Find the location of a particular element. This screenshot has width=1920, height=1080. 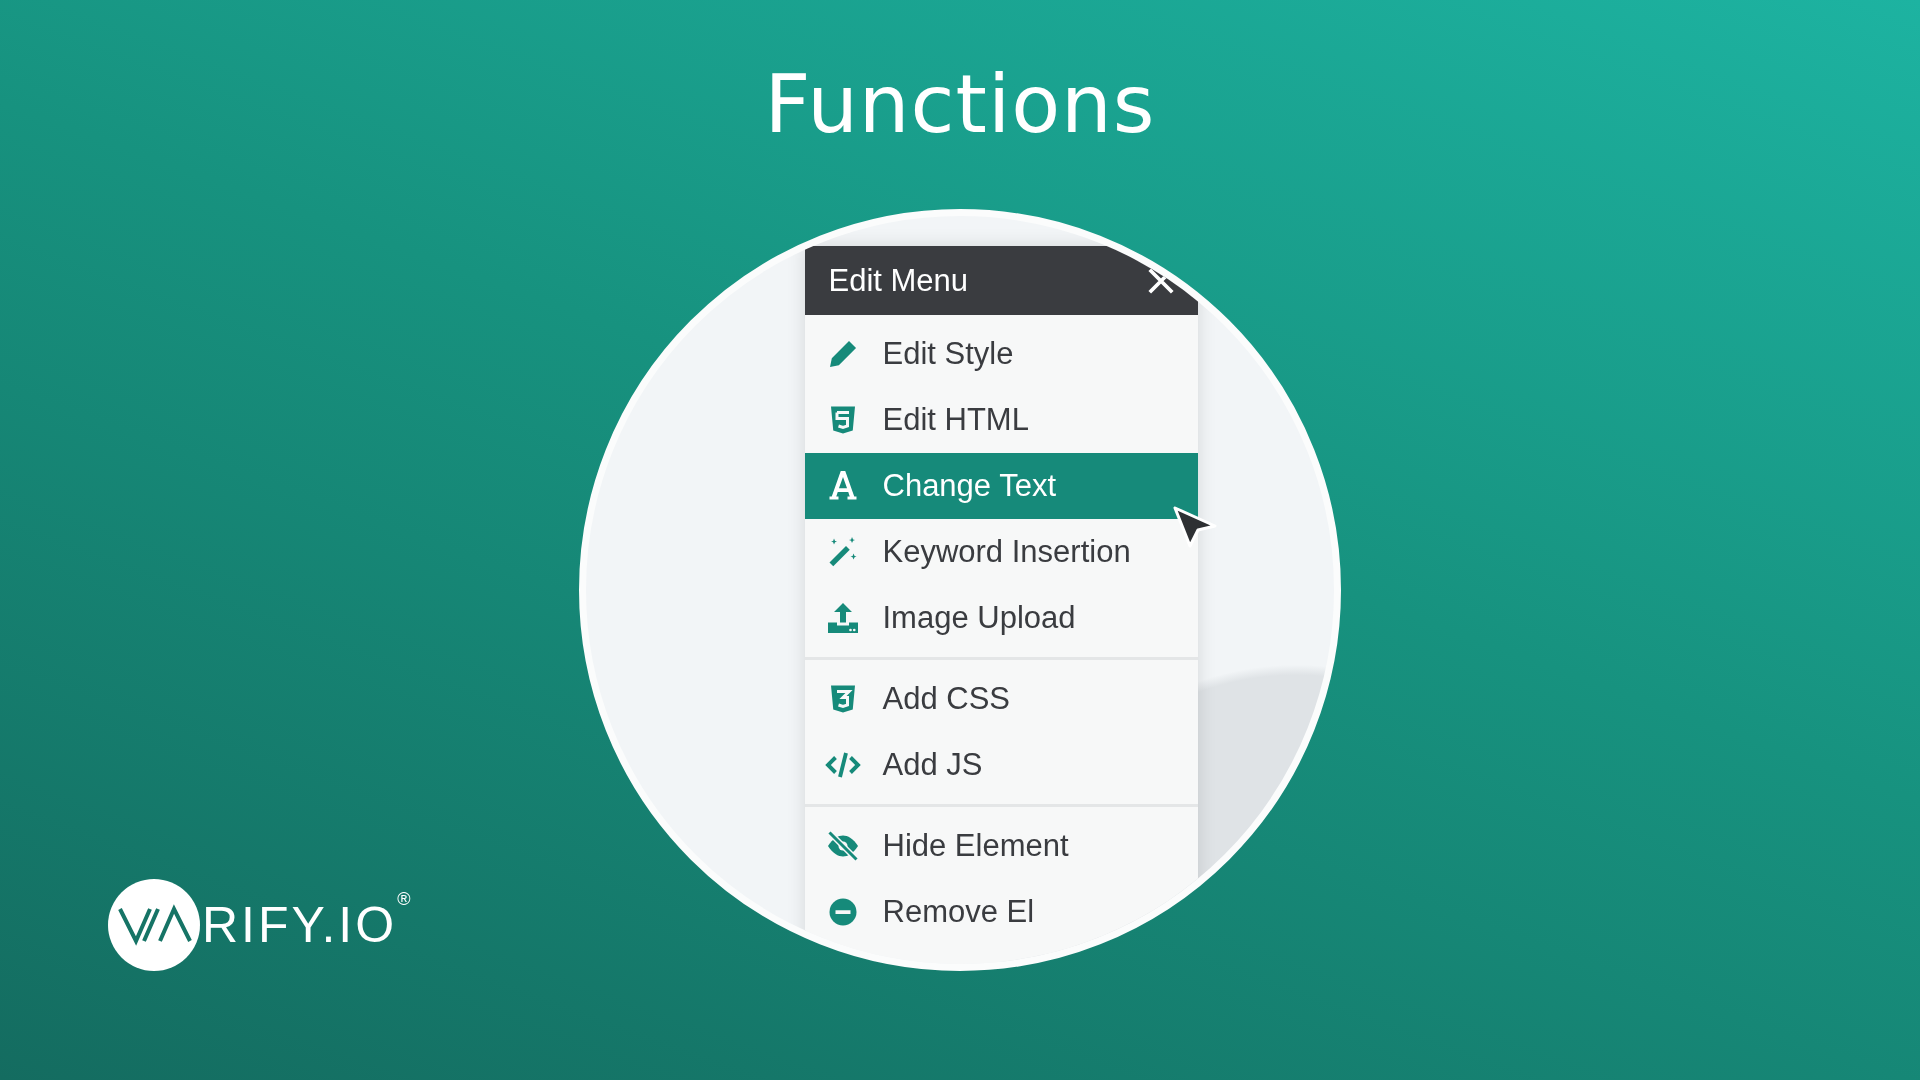

logo-text: RIFY.IO is located at coordinates (300, 925).